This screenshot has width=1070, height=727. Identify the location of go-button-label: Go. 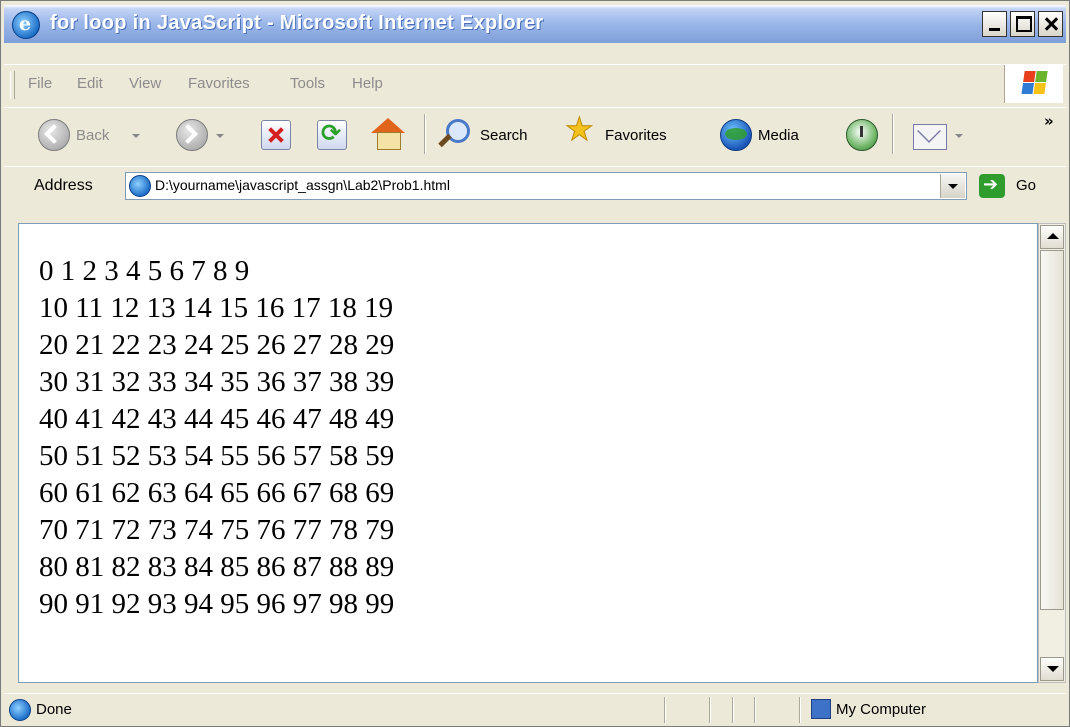
(1026, 185).